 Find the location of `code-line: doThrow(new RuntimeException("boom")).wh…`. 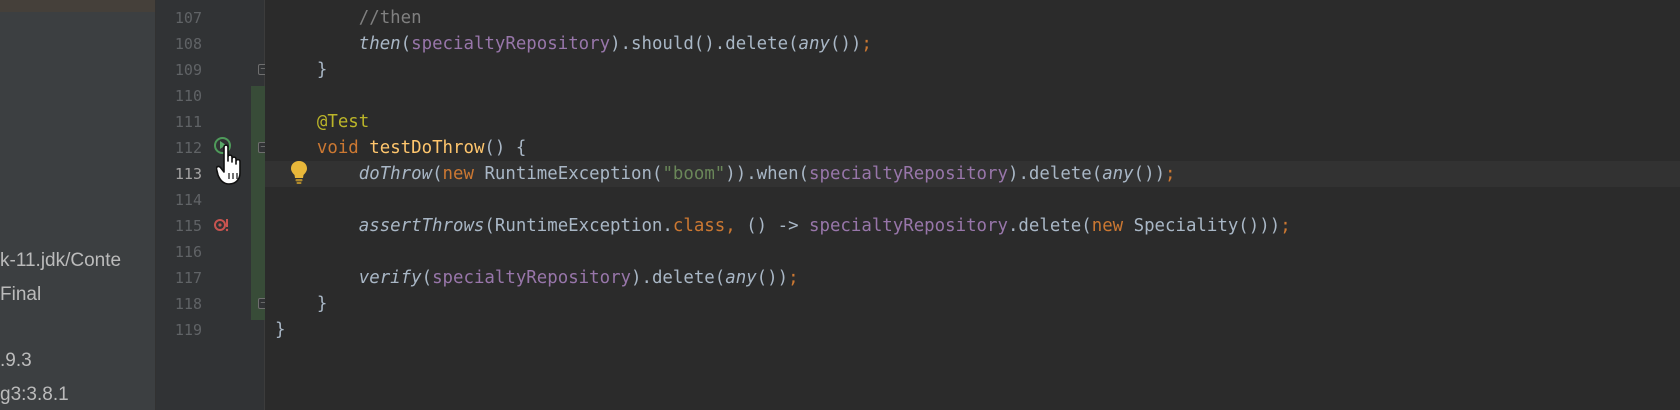

code-line: doThrow(new RuntimeException("boom")).wh… is located at coordinates (725, 174).